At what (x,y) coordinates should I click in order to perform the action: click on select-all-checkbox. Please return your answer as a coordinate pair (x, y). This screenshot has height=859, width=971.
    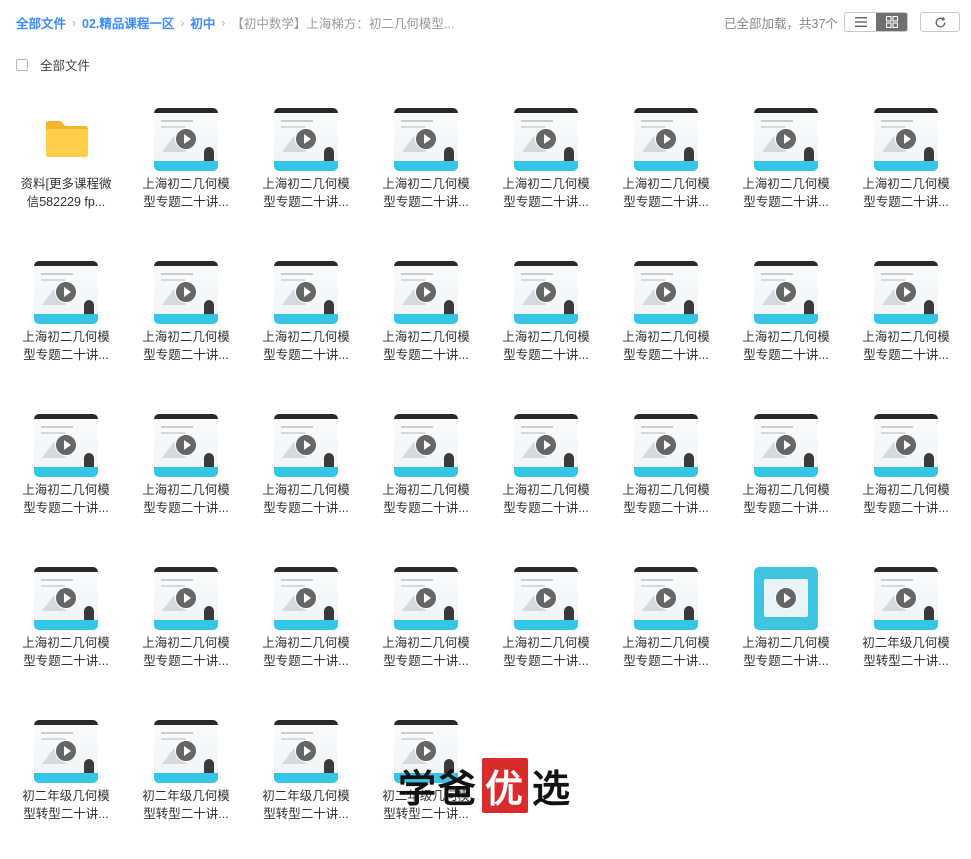
    Looking at the image, I should click on (22, 64).